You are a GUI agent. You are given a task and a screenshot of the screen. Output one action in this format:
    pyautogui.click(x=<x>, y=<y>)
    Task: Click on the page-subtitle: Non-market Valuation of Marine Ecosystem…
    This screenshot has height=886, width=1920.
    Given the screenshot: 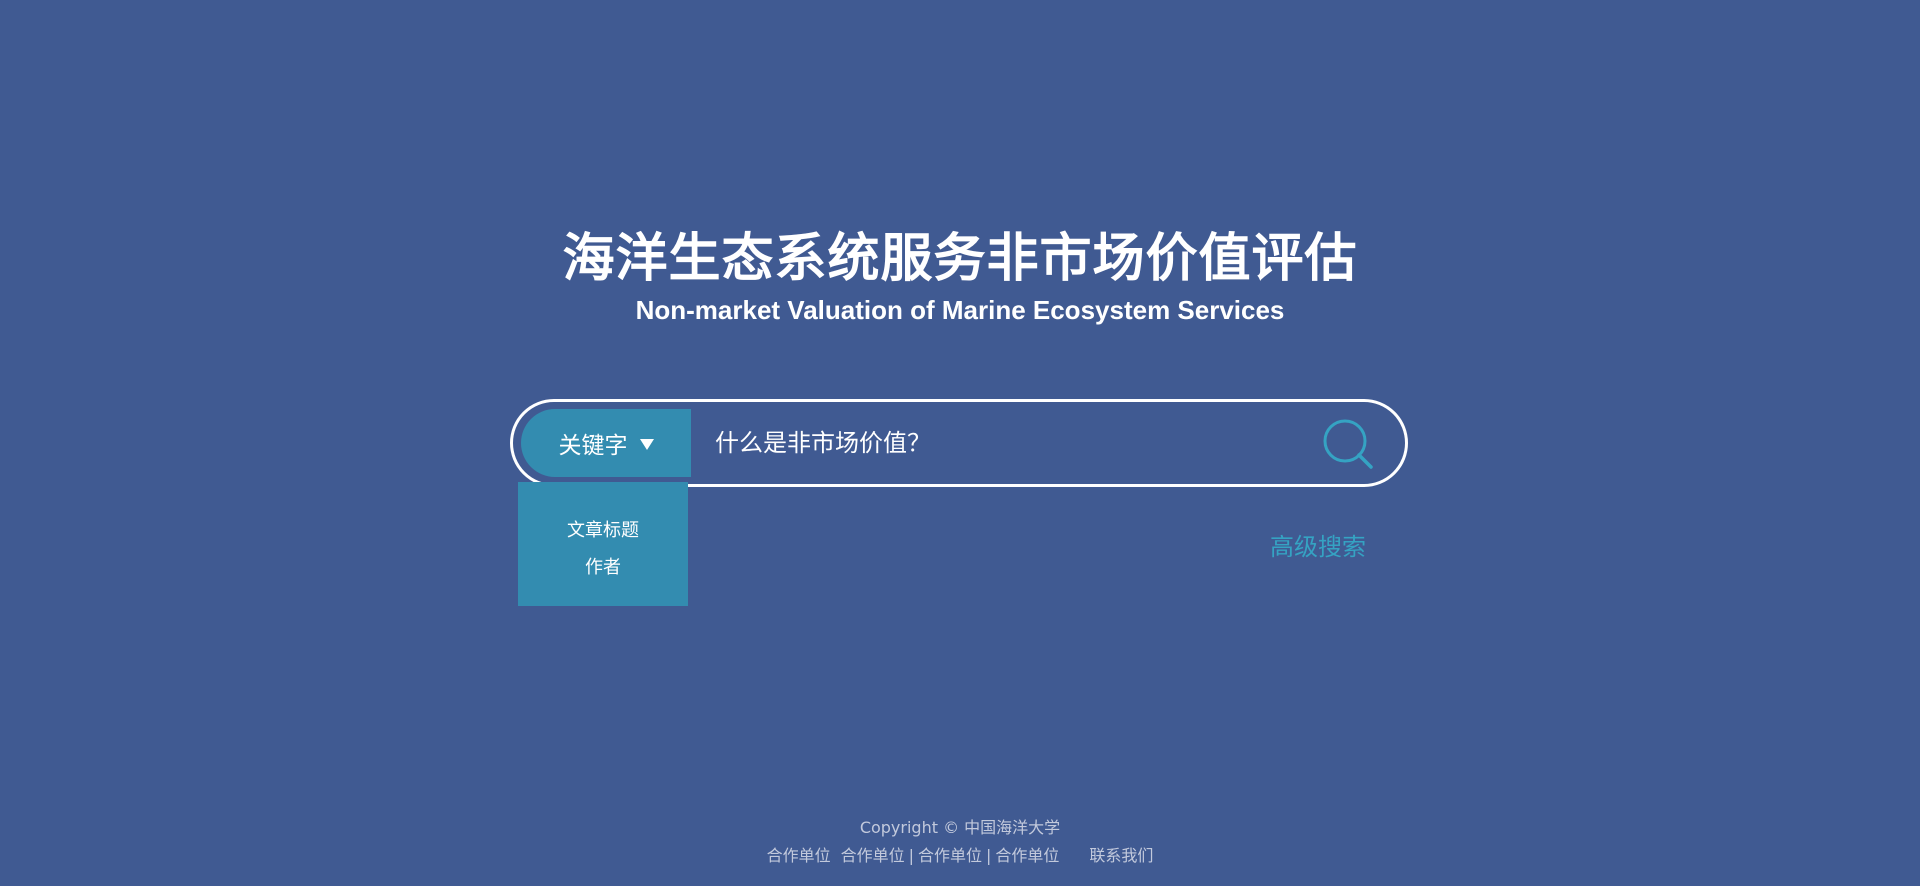 What is the action you would take?
    pyautogui.click(x=960, y=310)
    